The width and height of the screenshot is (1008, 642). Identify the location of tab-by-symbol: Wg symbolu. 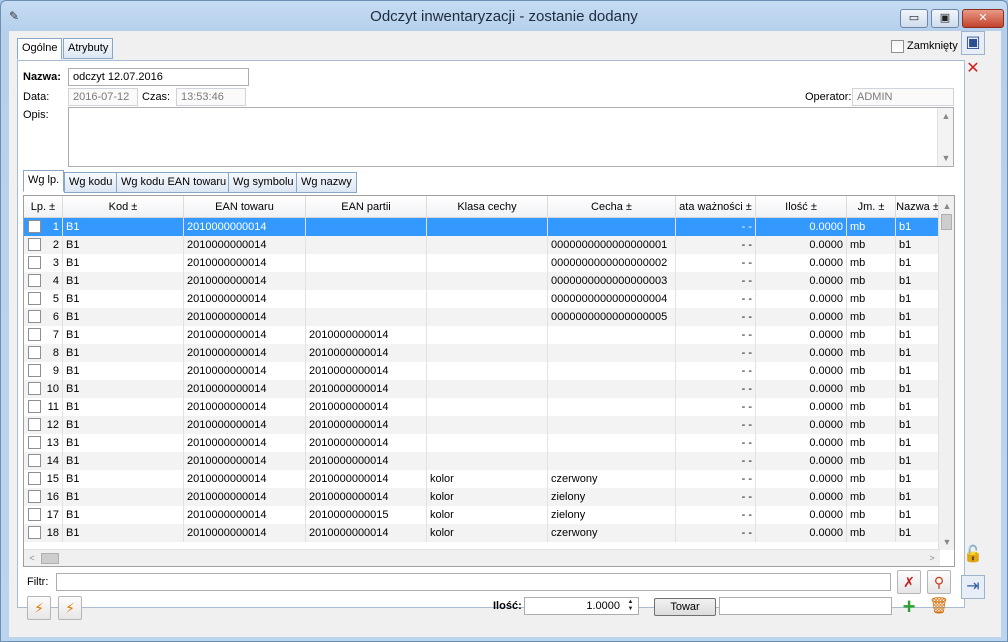
(263, 182).